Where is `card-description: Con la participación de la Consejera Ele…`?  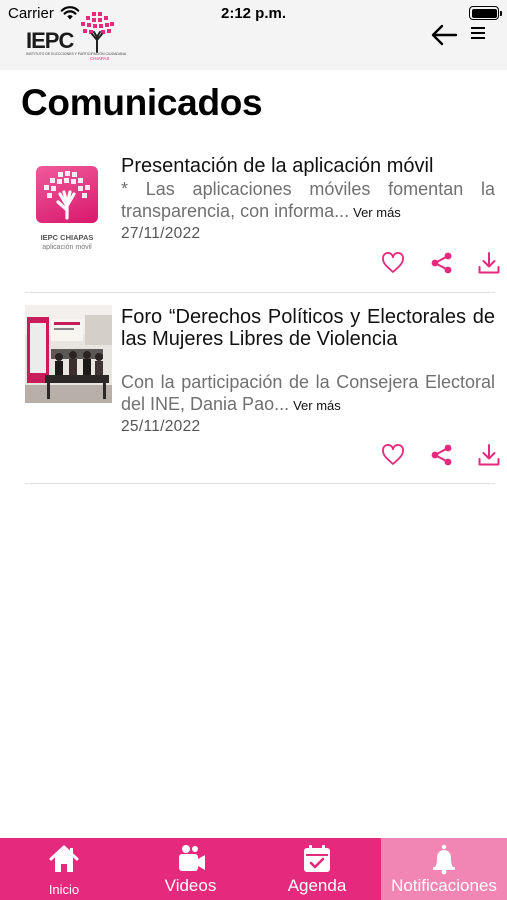
card-description: Con la participación de la Consejera Ele… is located at coordinates (308, 394).